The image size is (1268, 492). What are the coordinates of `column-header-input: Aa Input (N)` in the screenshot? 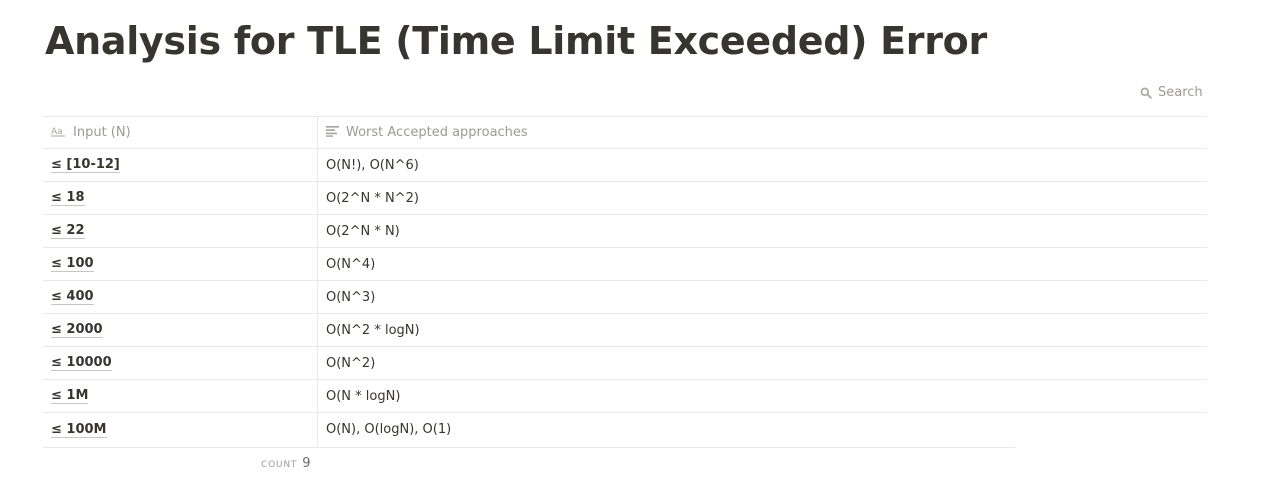 It's located at (180, 132).